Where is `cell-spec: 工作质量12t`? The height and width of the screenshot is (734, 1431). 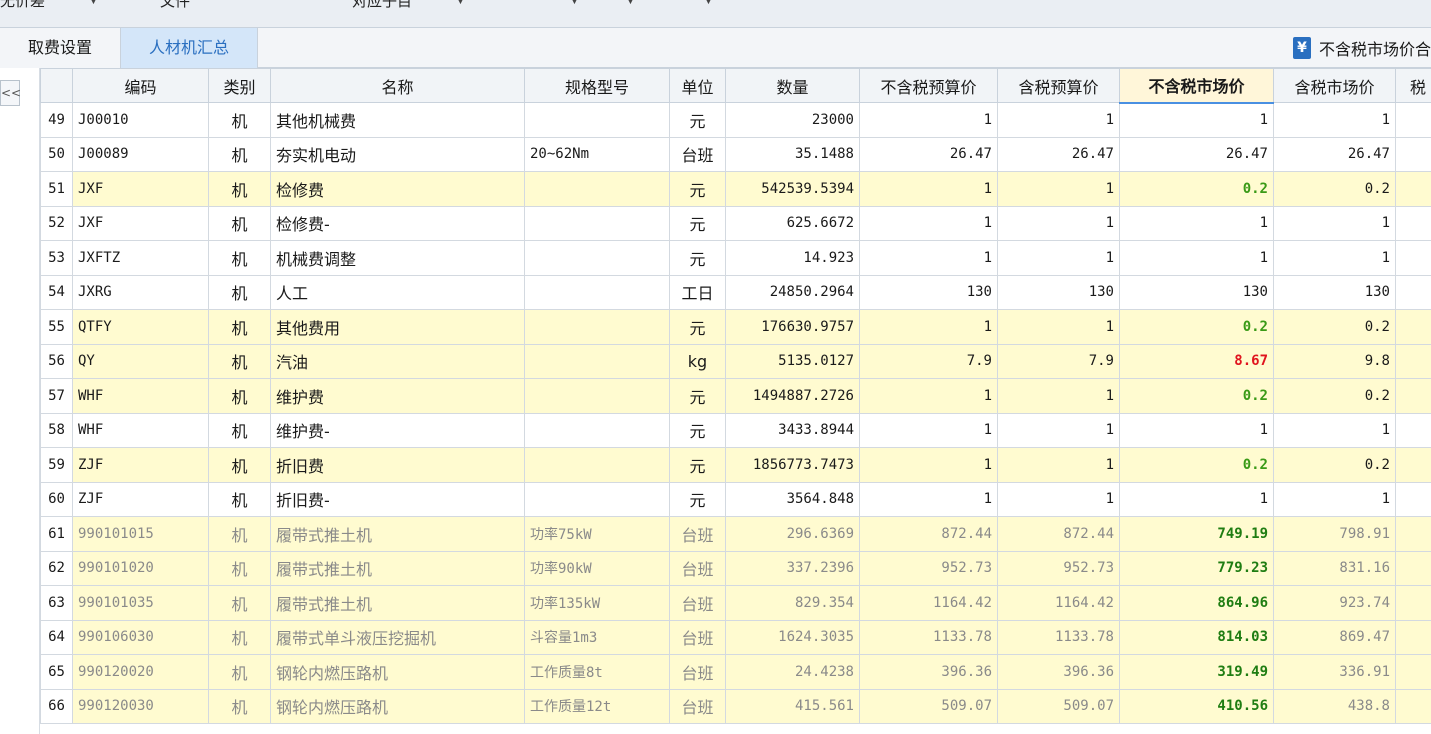 cell-spec: 工作质量12t is located at coordinates (597, 706).